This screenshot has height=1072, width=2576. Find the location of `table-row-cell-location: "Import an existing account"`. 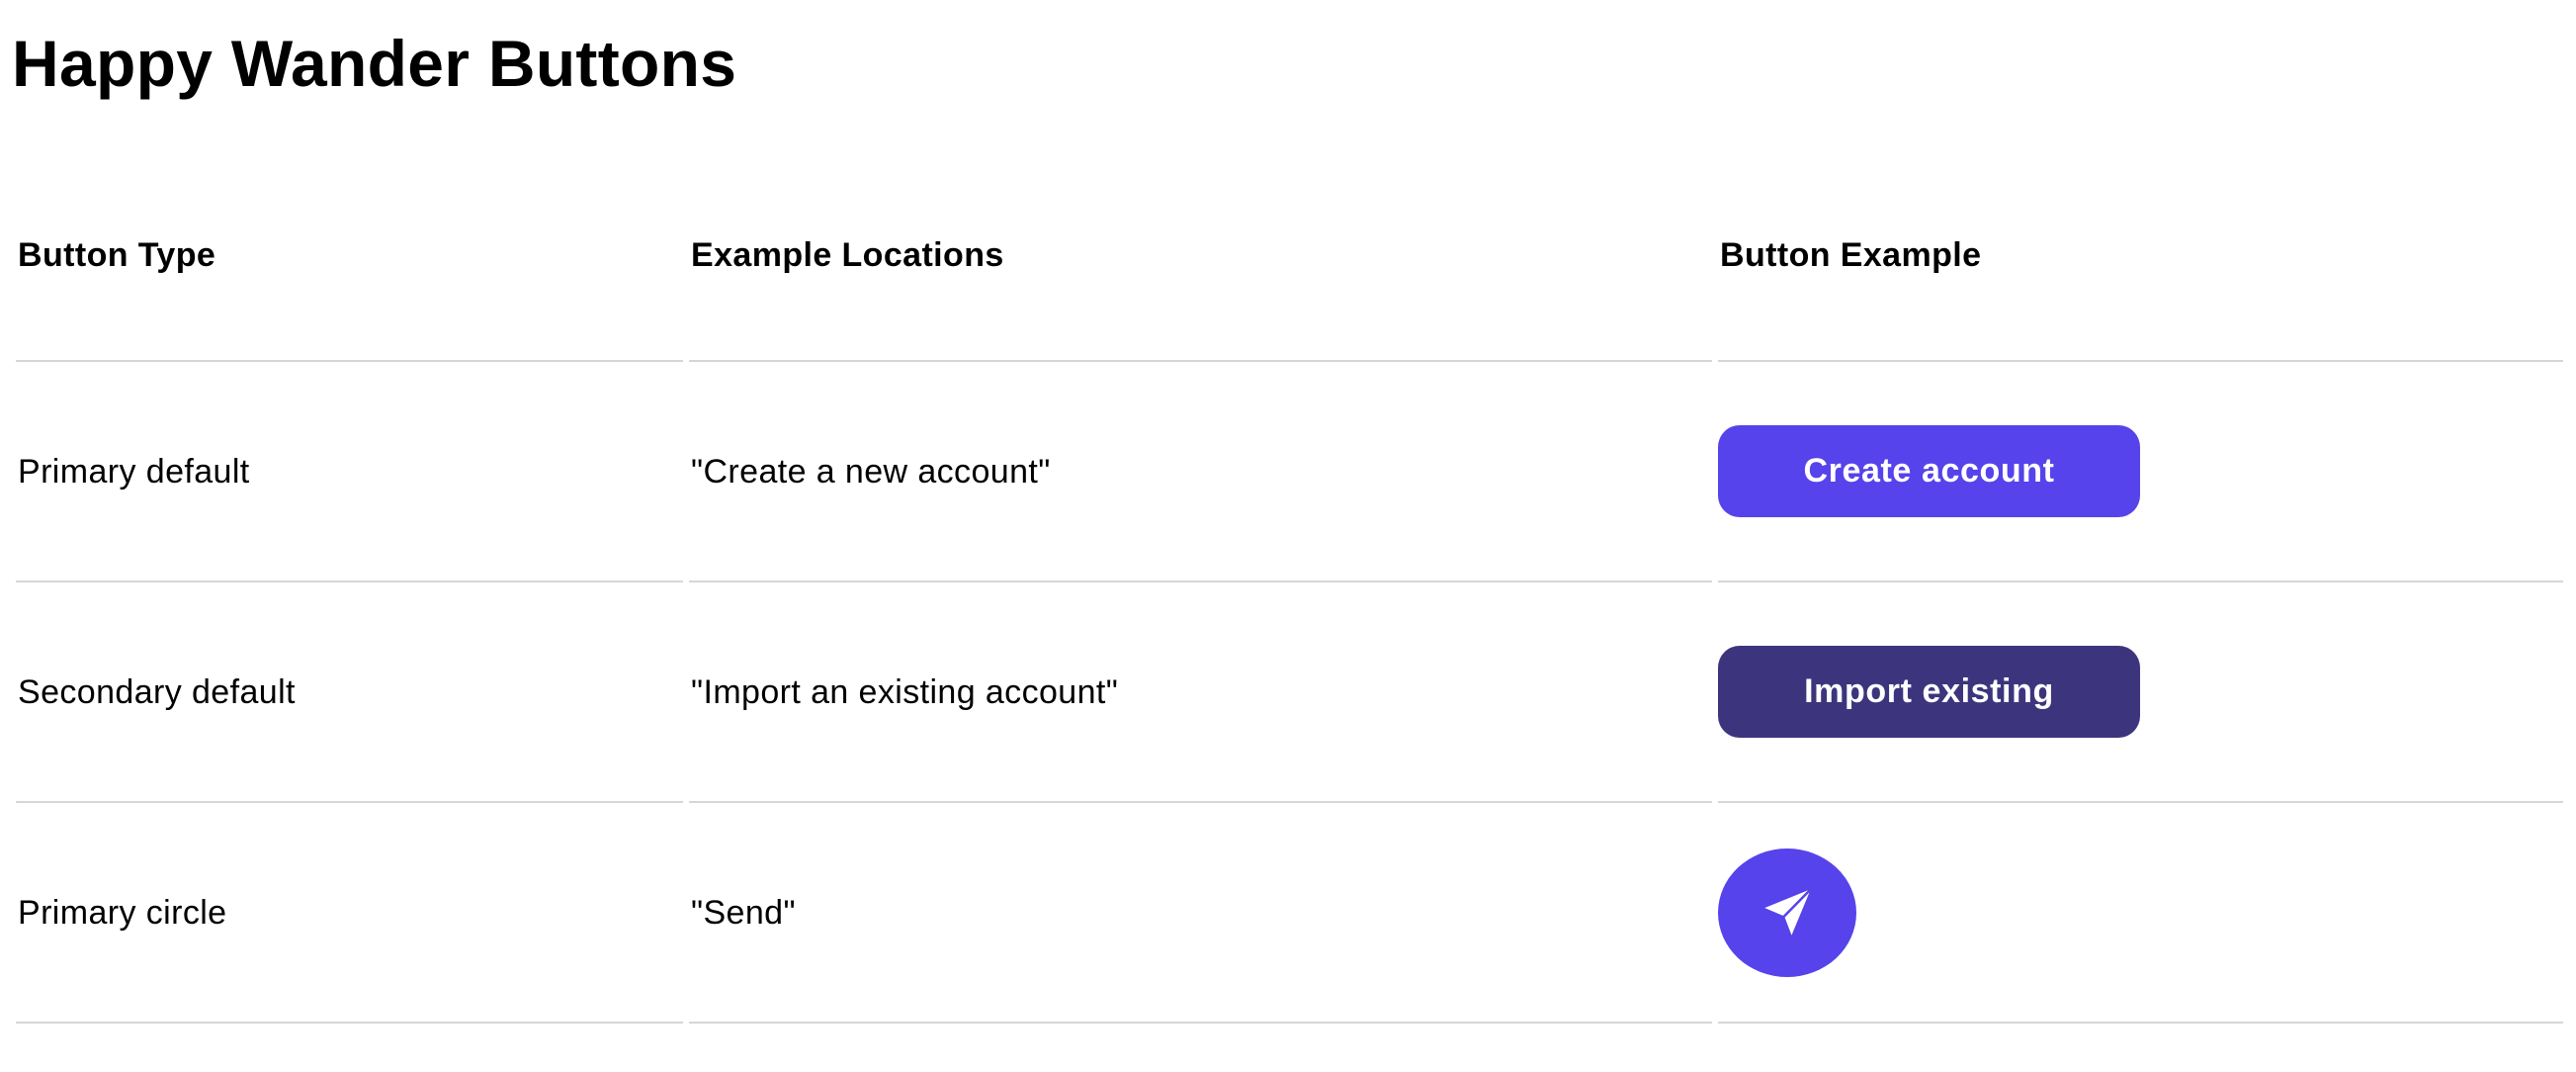

table-row-cell-location: "Import an existing account" is located at coordinates (1200, 692).